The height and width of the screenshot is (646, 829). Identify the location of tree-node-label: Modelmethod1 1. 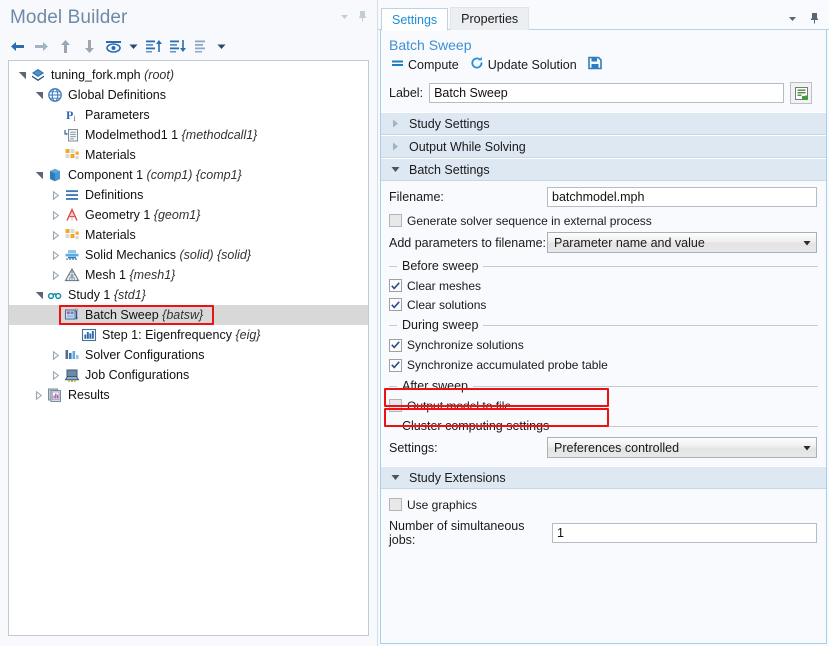
(132, 135).